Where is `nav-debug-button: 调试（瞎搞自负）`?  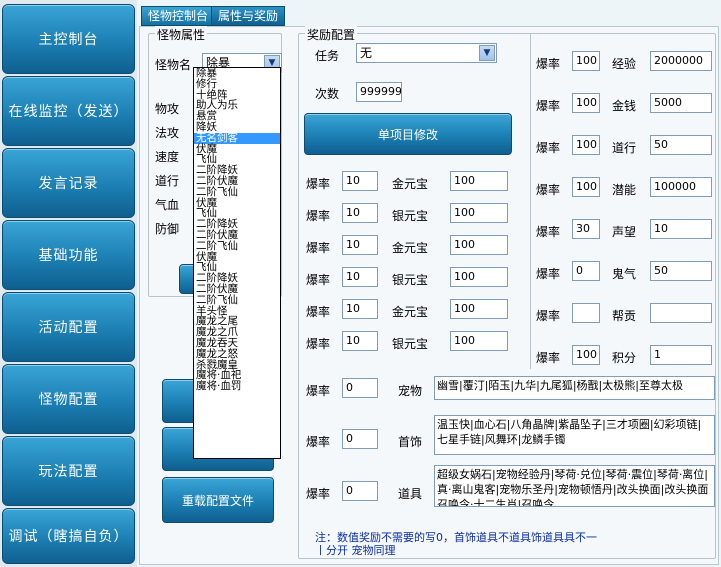 nav-debug-button: 调试（瞎搞自负） is located at coordinates (68, 536).